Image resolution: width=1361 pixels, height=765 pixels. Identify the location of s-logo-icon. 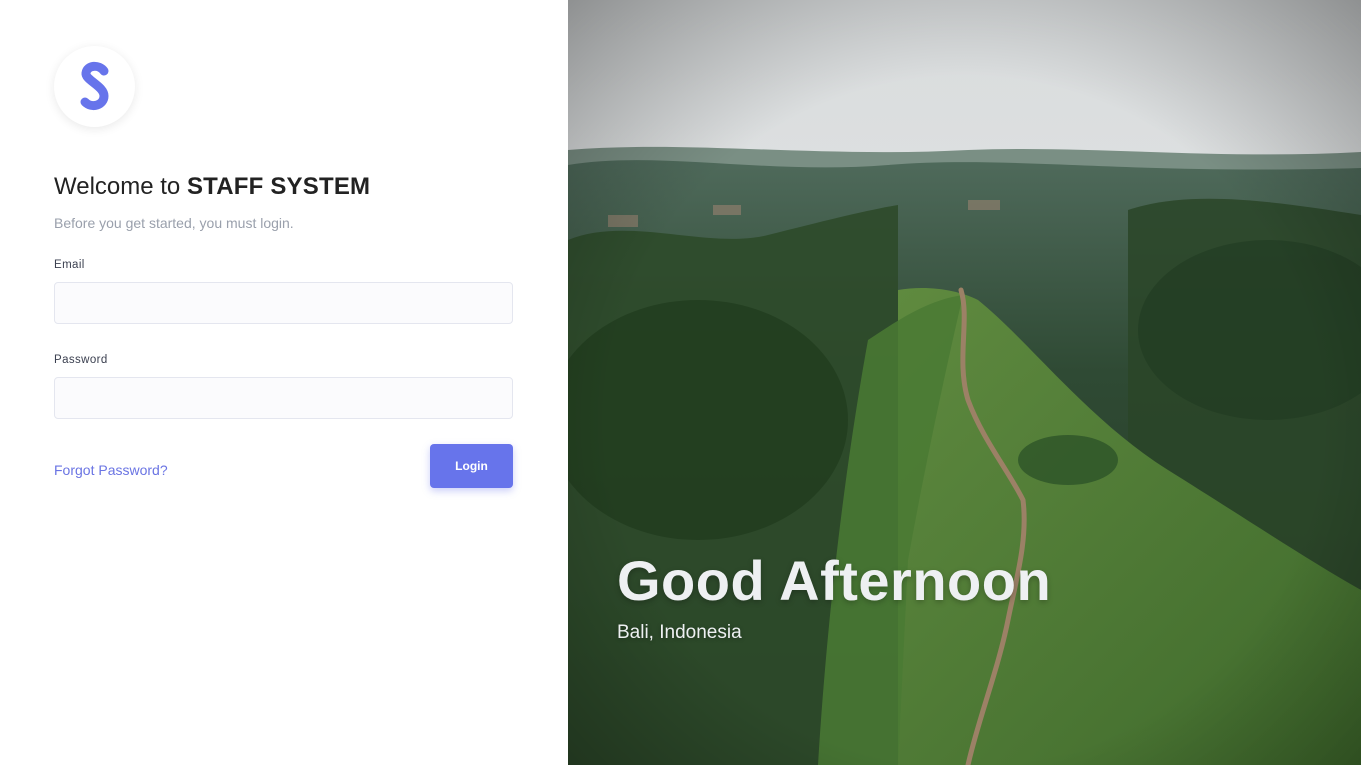
(94, 85).